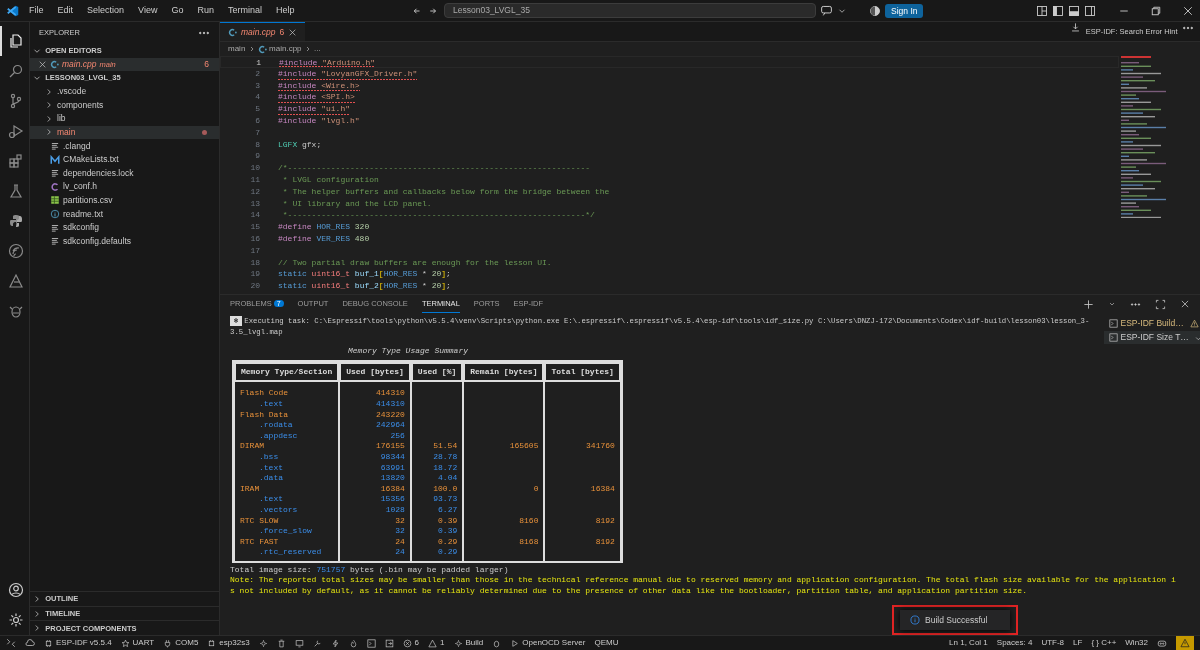 This screenshot has height=650, width=1200. I want to click on file-name: dependencies.lock, so click(98, 173).